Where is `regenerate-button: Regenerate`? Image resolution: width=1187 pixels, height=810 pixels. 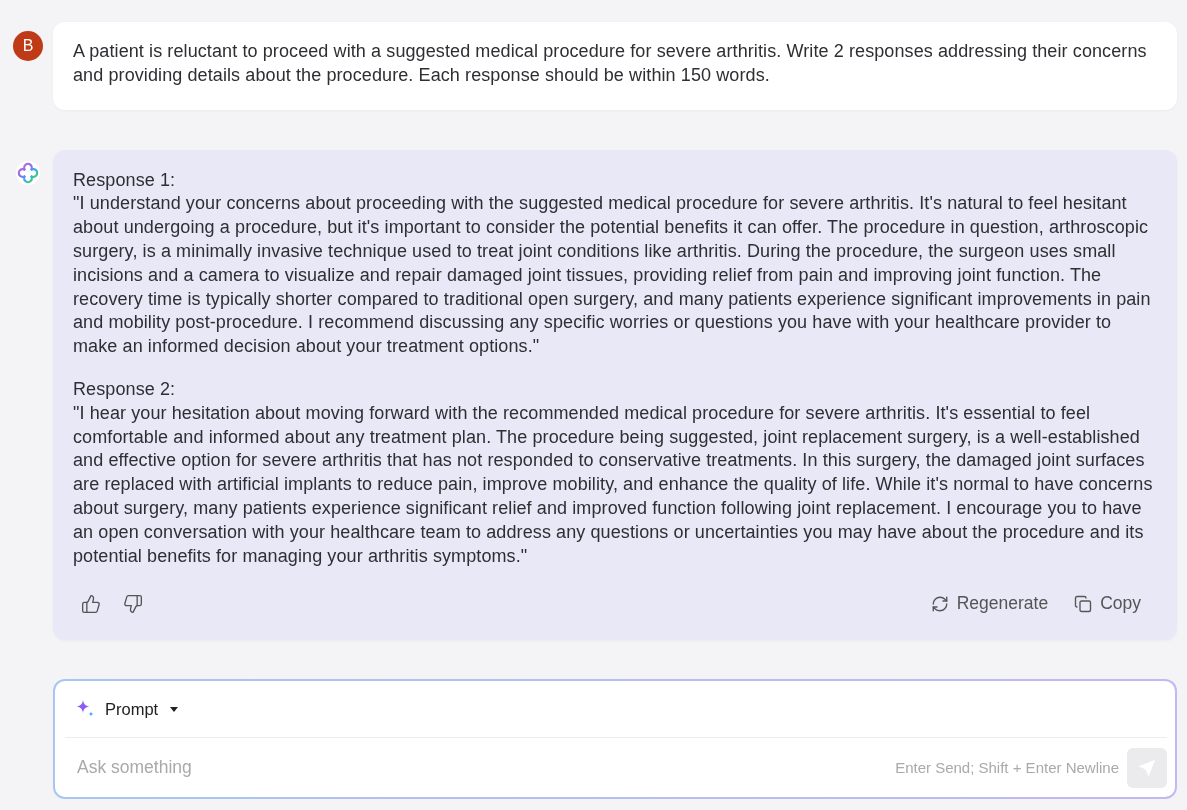
regenerate-button: Regenerate is located at coordinates (989, 604).